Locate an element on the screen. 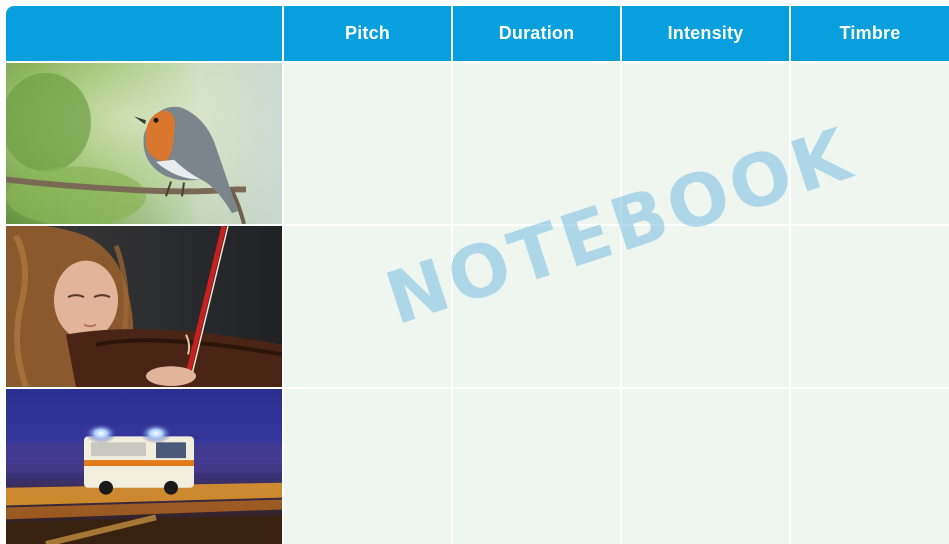 The width and height of the screenshot is (949, 544). header-corner-cell is located at coordinates (144, 33).